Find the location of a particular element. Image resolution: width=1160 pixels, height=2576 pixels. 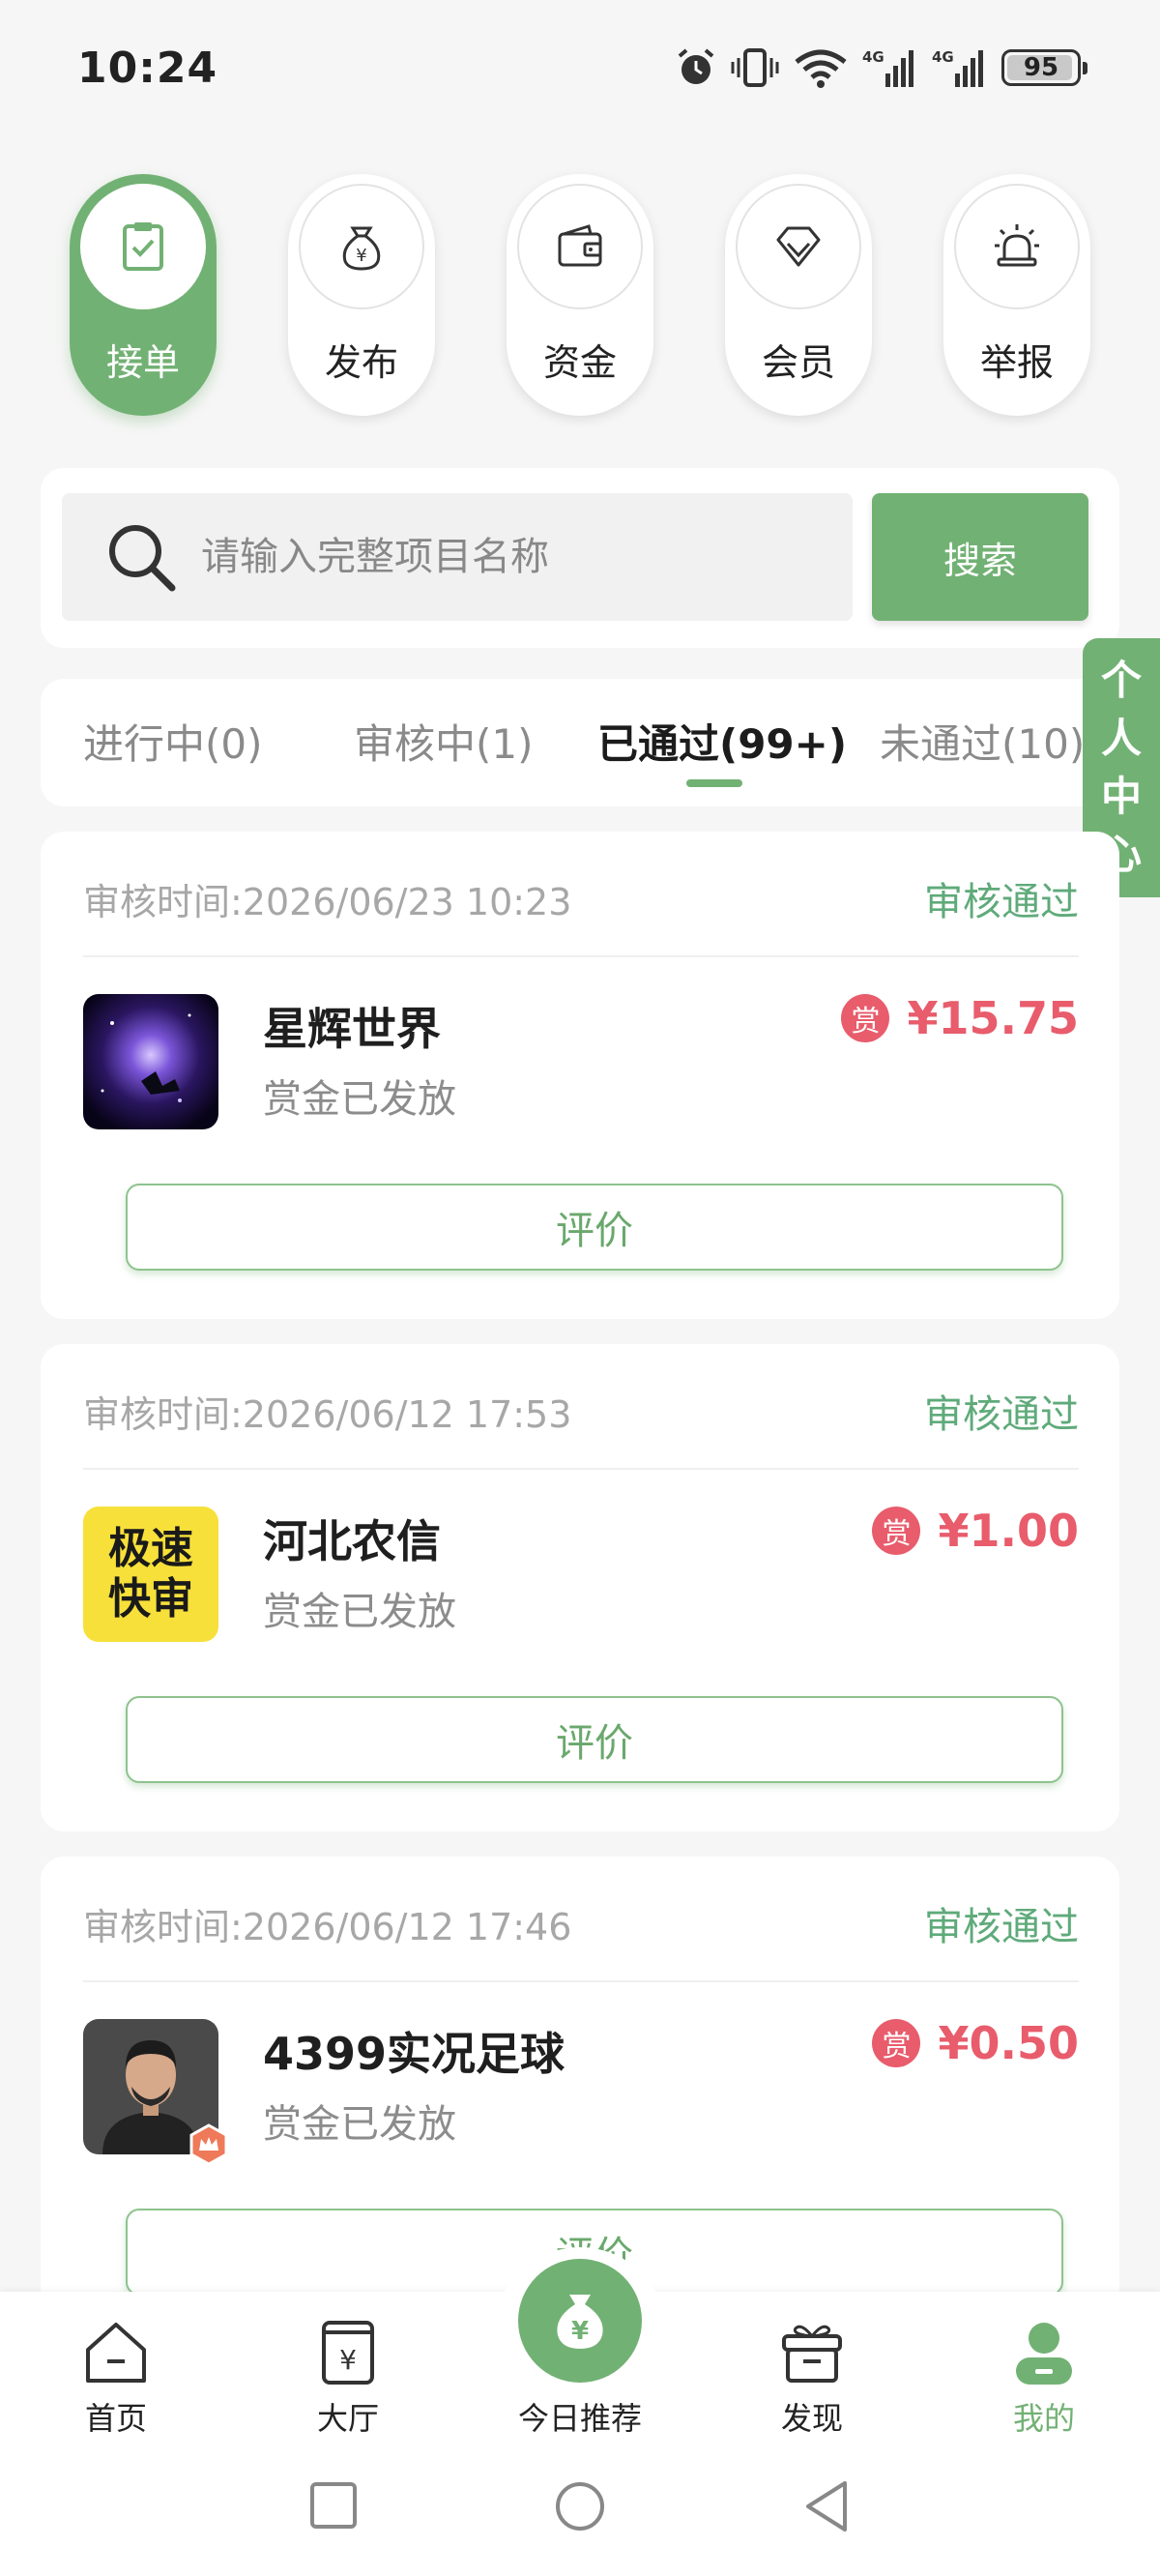

logo-thumbnail: 极速 快审 is located at coordinates (151, 1574).